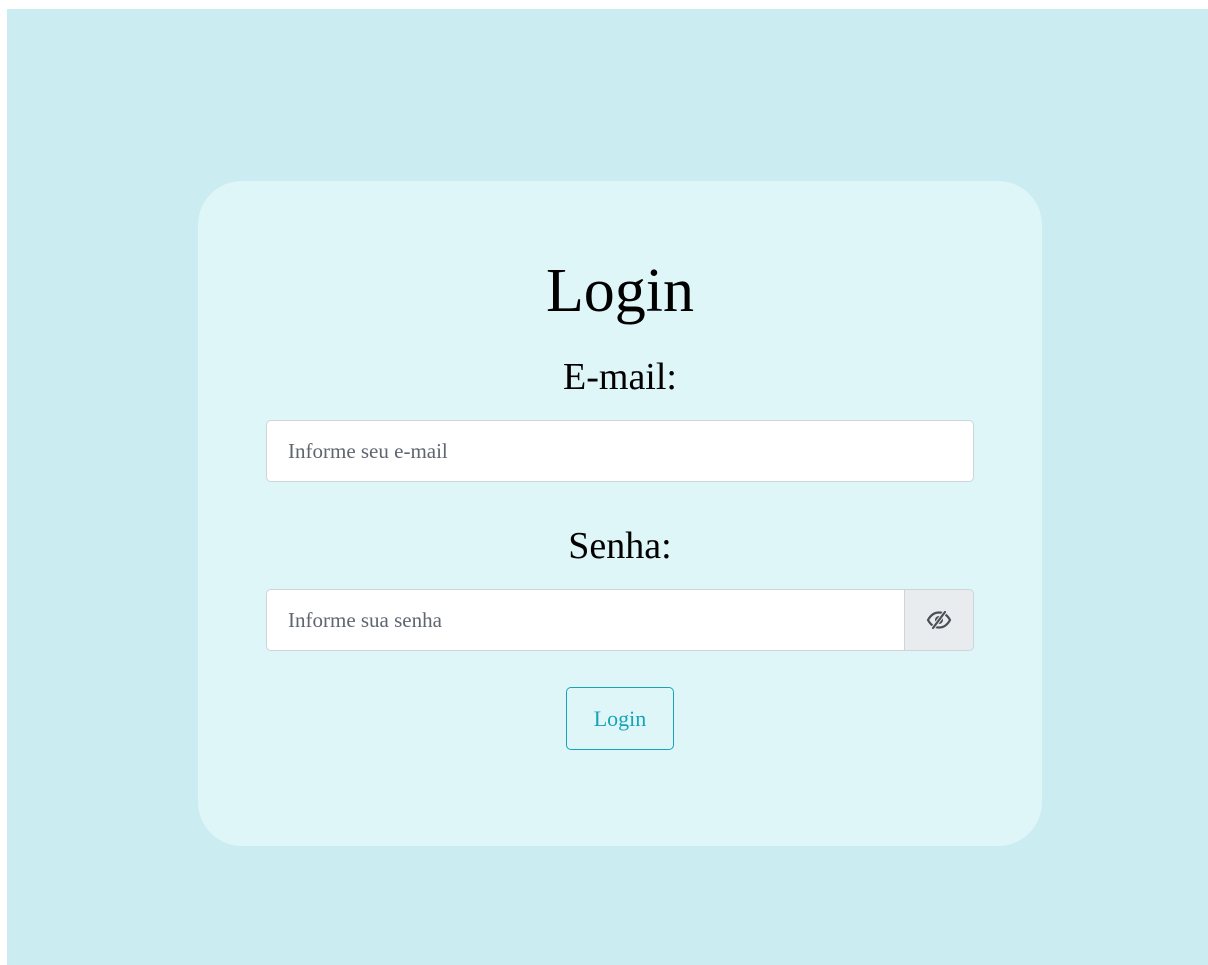 This screenshot has height=965, width=1208. Describe the element at coordinates (620, 451) in the screenshot. I see `email-field` at that location.